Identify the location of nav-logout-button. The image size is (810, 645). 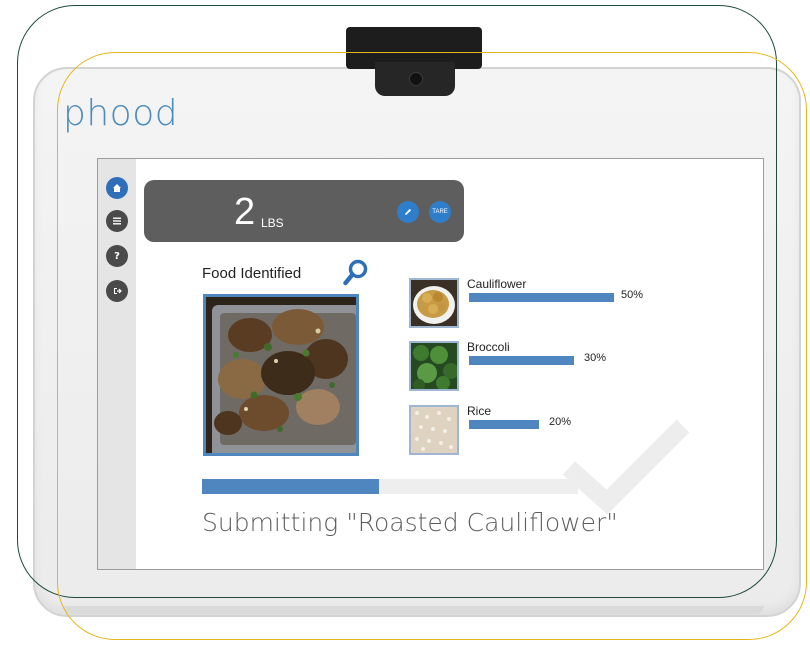
(117, 291).